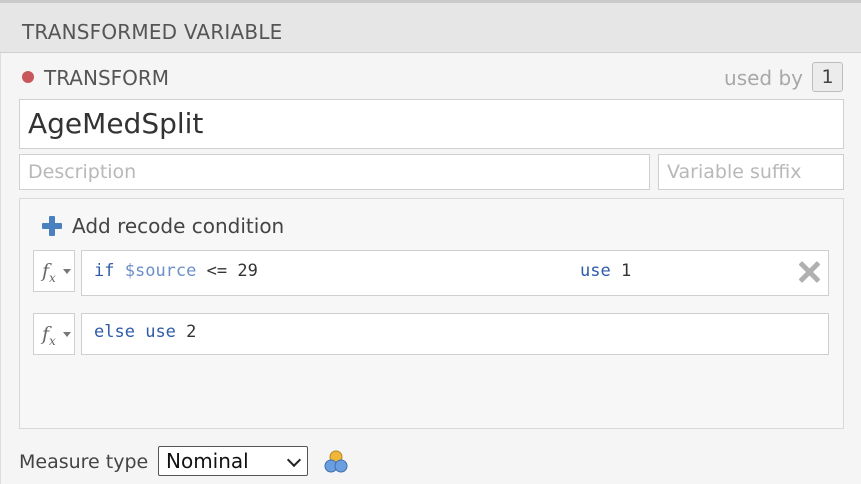 Image resolution: width=861 pixels, height=484 pixels. I want to click on description-input: Description, so click(334, 172).